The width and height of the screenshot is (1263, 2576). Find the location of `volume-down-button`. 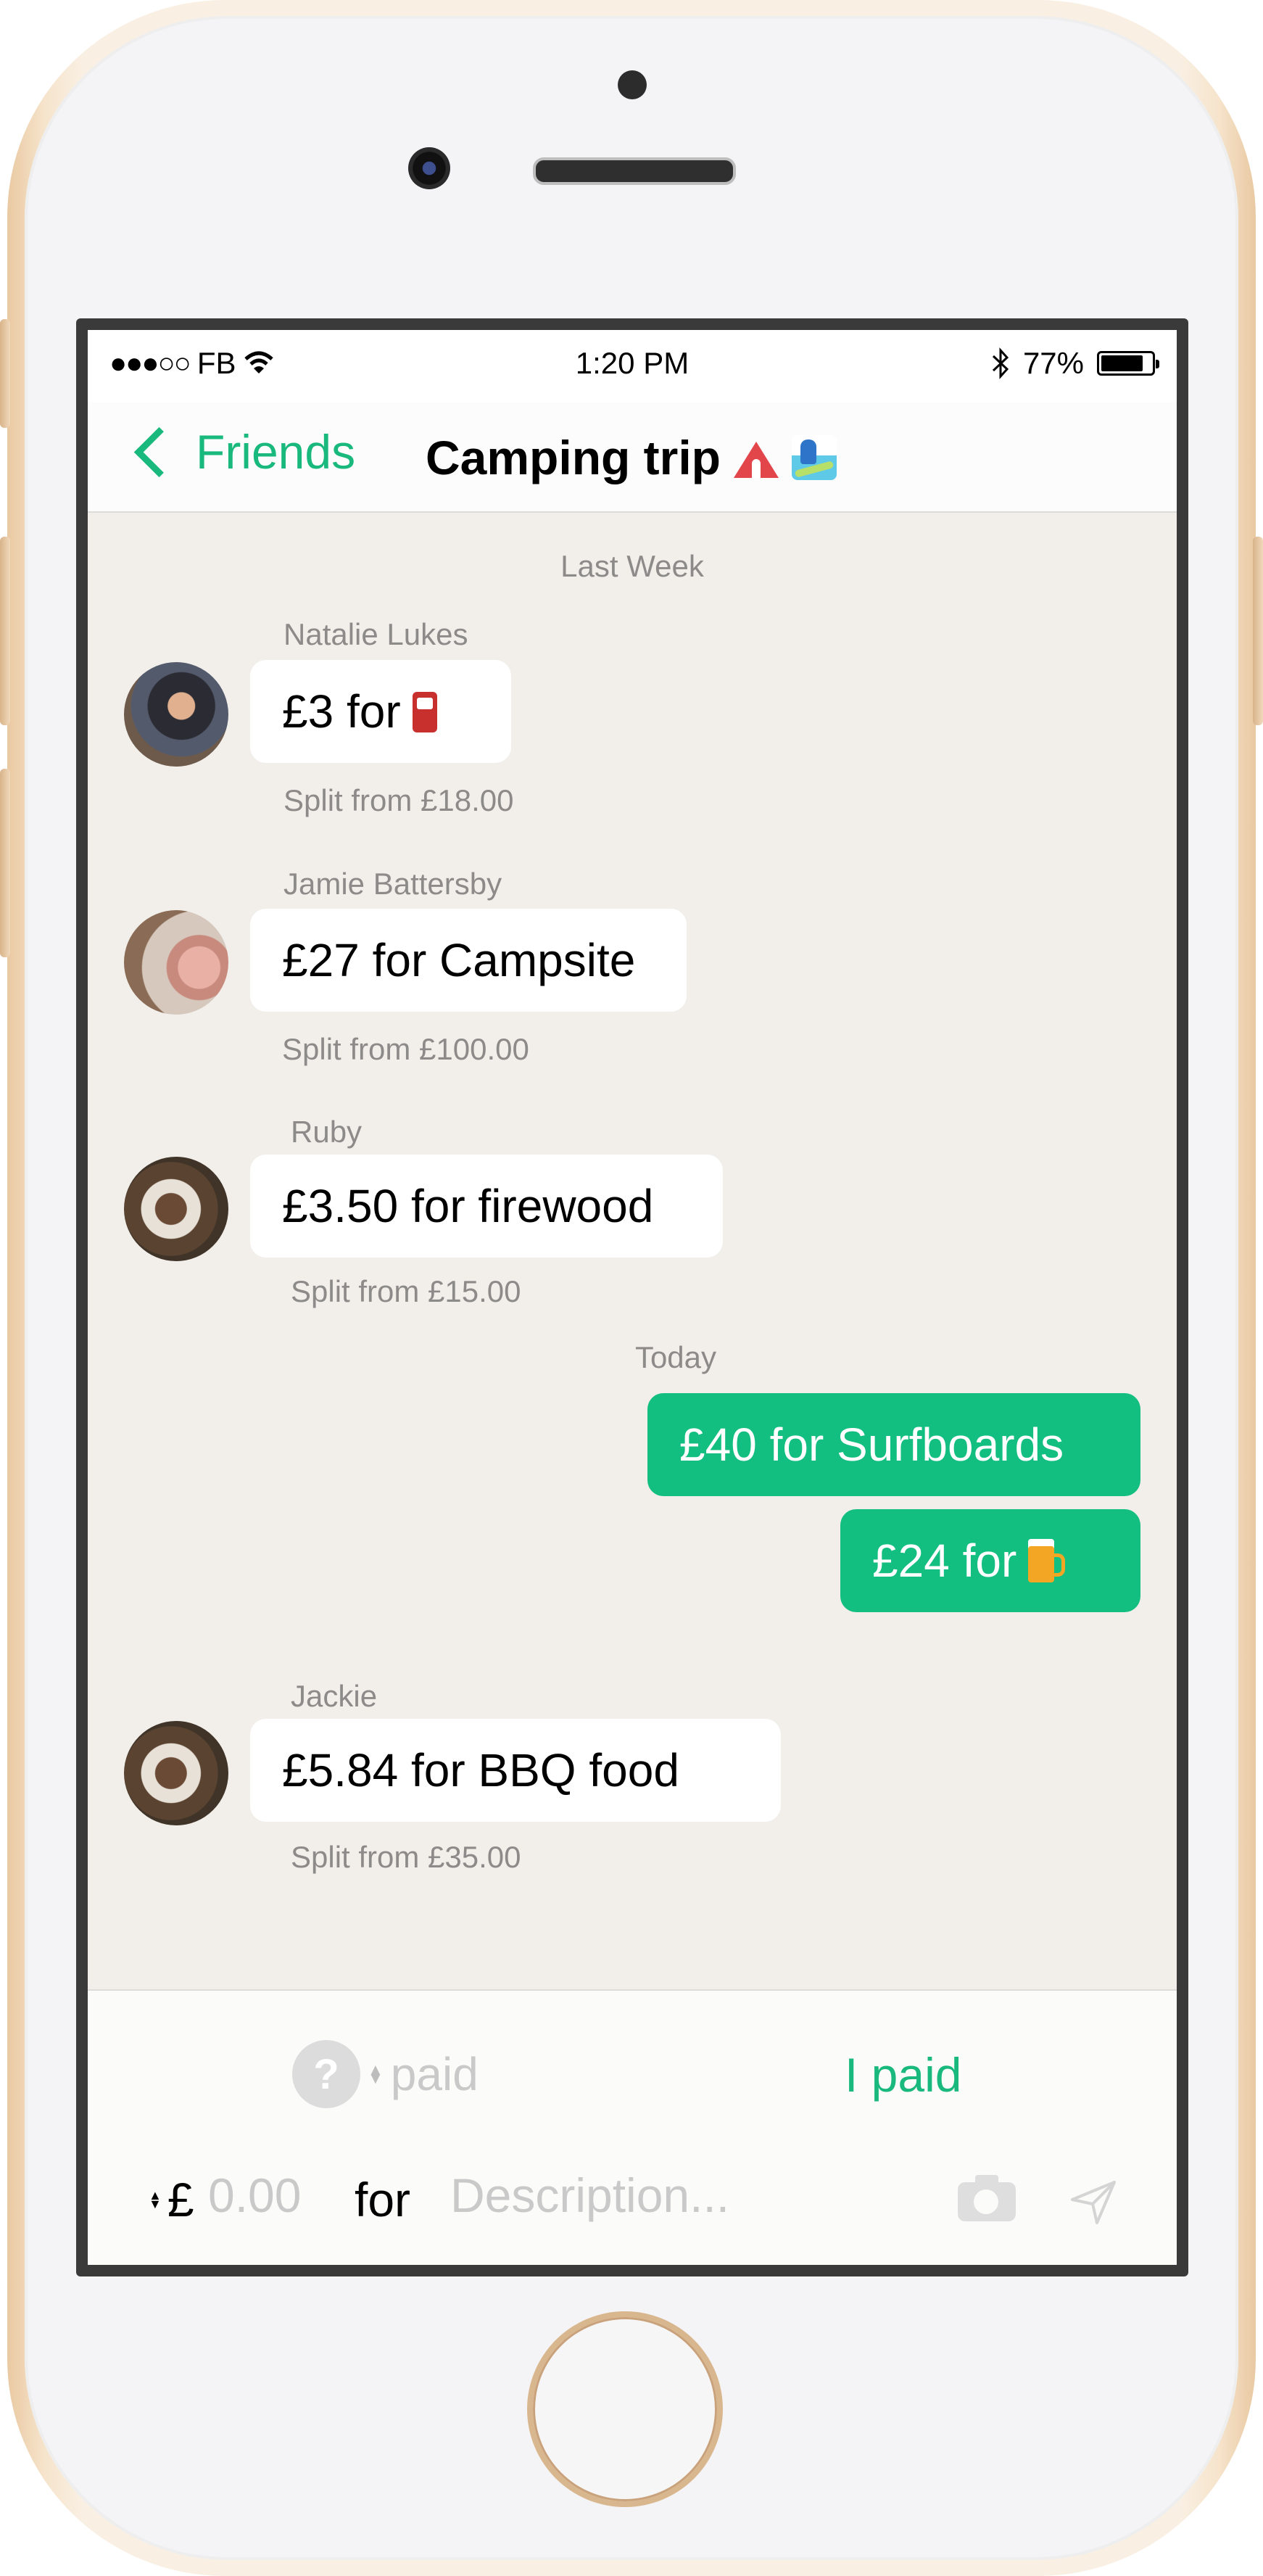

volume-down-button is located at coordinates (5, 863).